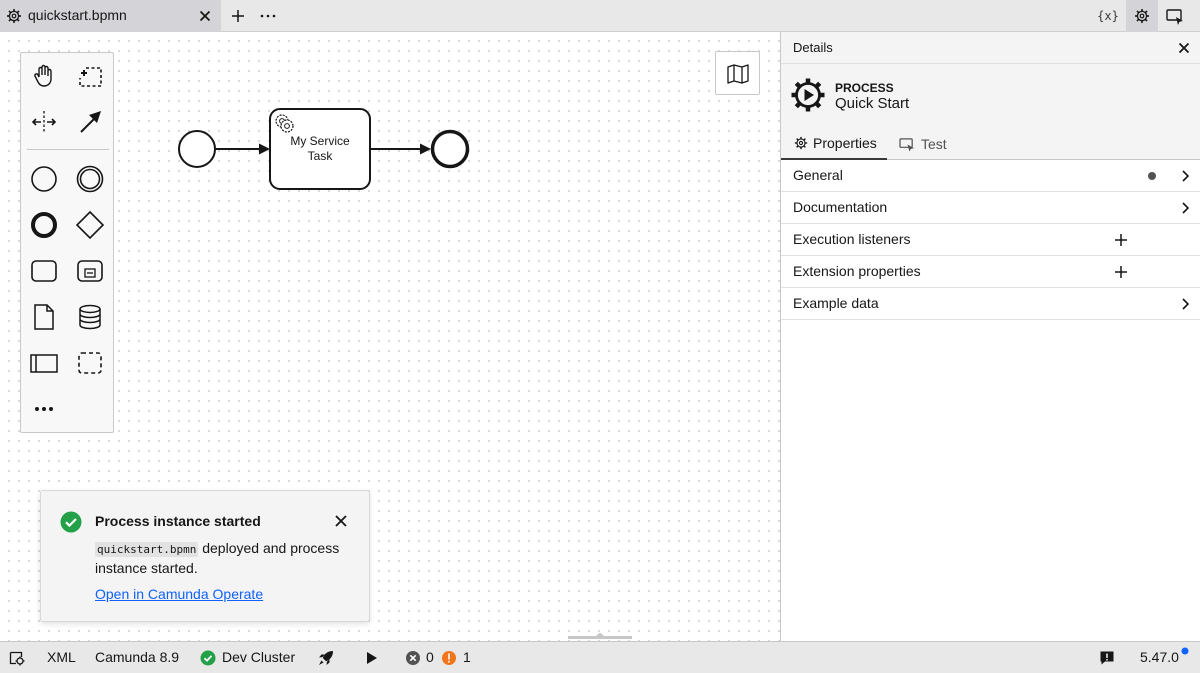 The image size is (1200, 673). What do you see at coordinates (17, 658) in the screenshot?
I see `deployment-settings-icon` at bounding box center [17, 658].